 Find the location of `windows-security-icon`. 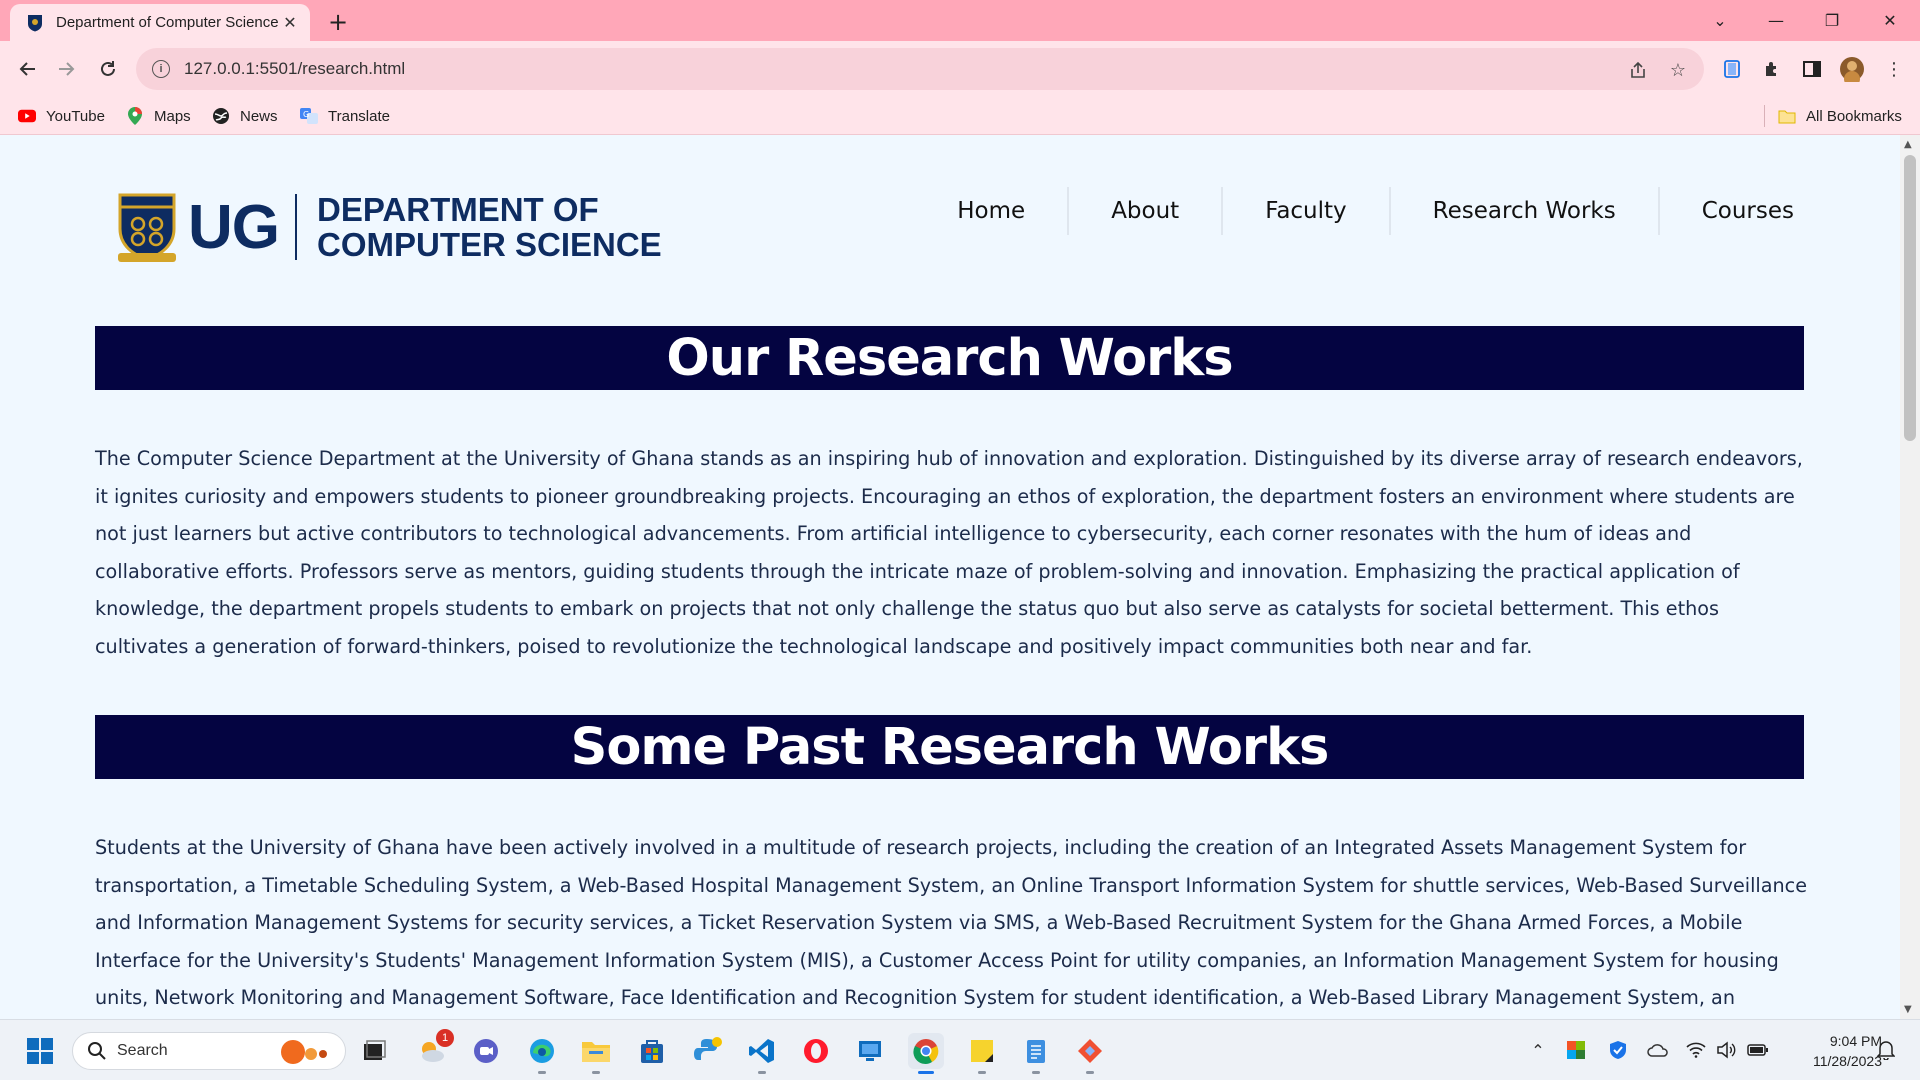

windows-security-icon is located at coordinates (1618, 1050).